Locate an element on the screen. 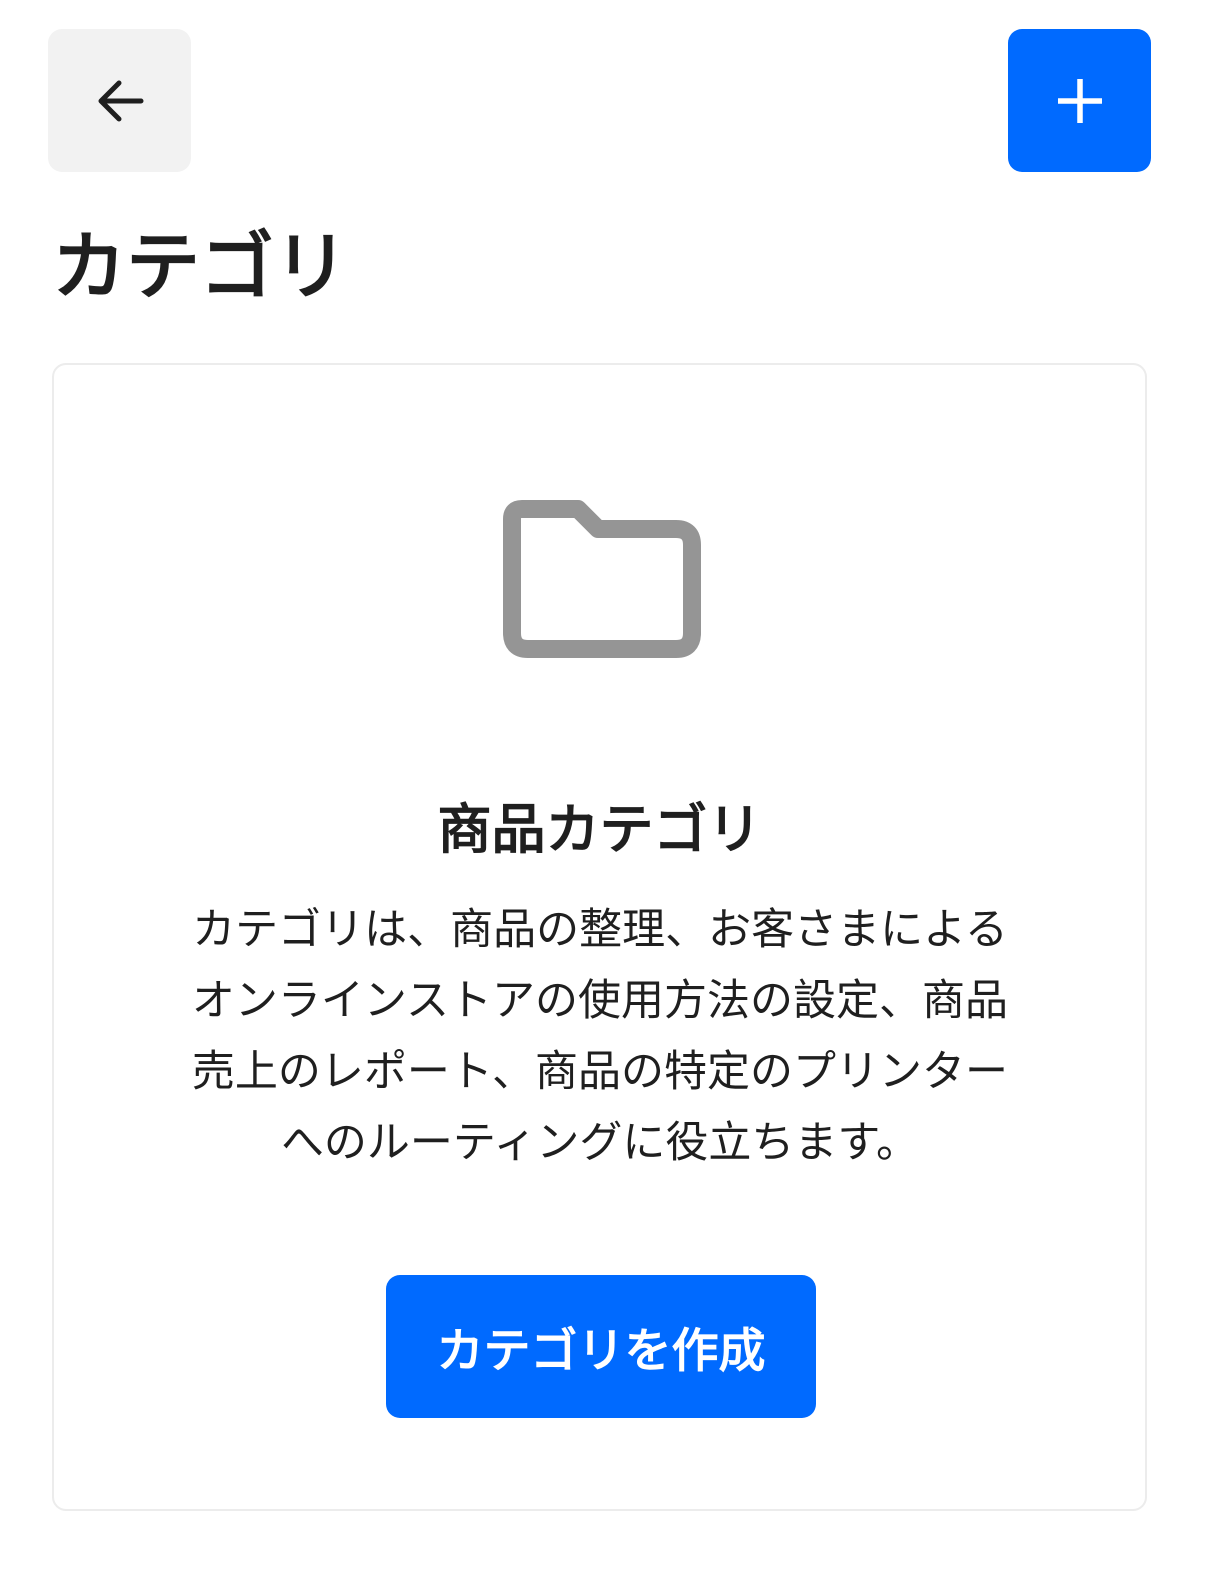  back-button is located at coordinates (119, 100).